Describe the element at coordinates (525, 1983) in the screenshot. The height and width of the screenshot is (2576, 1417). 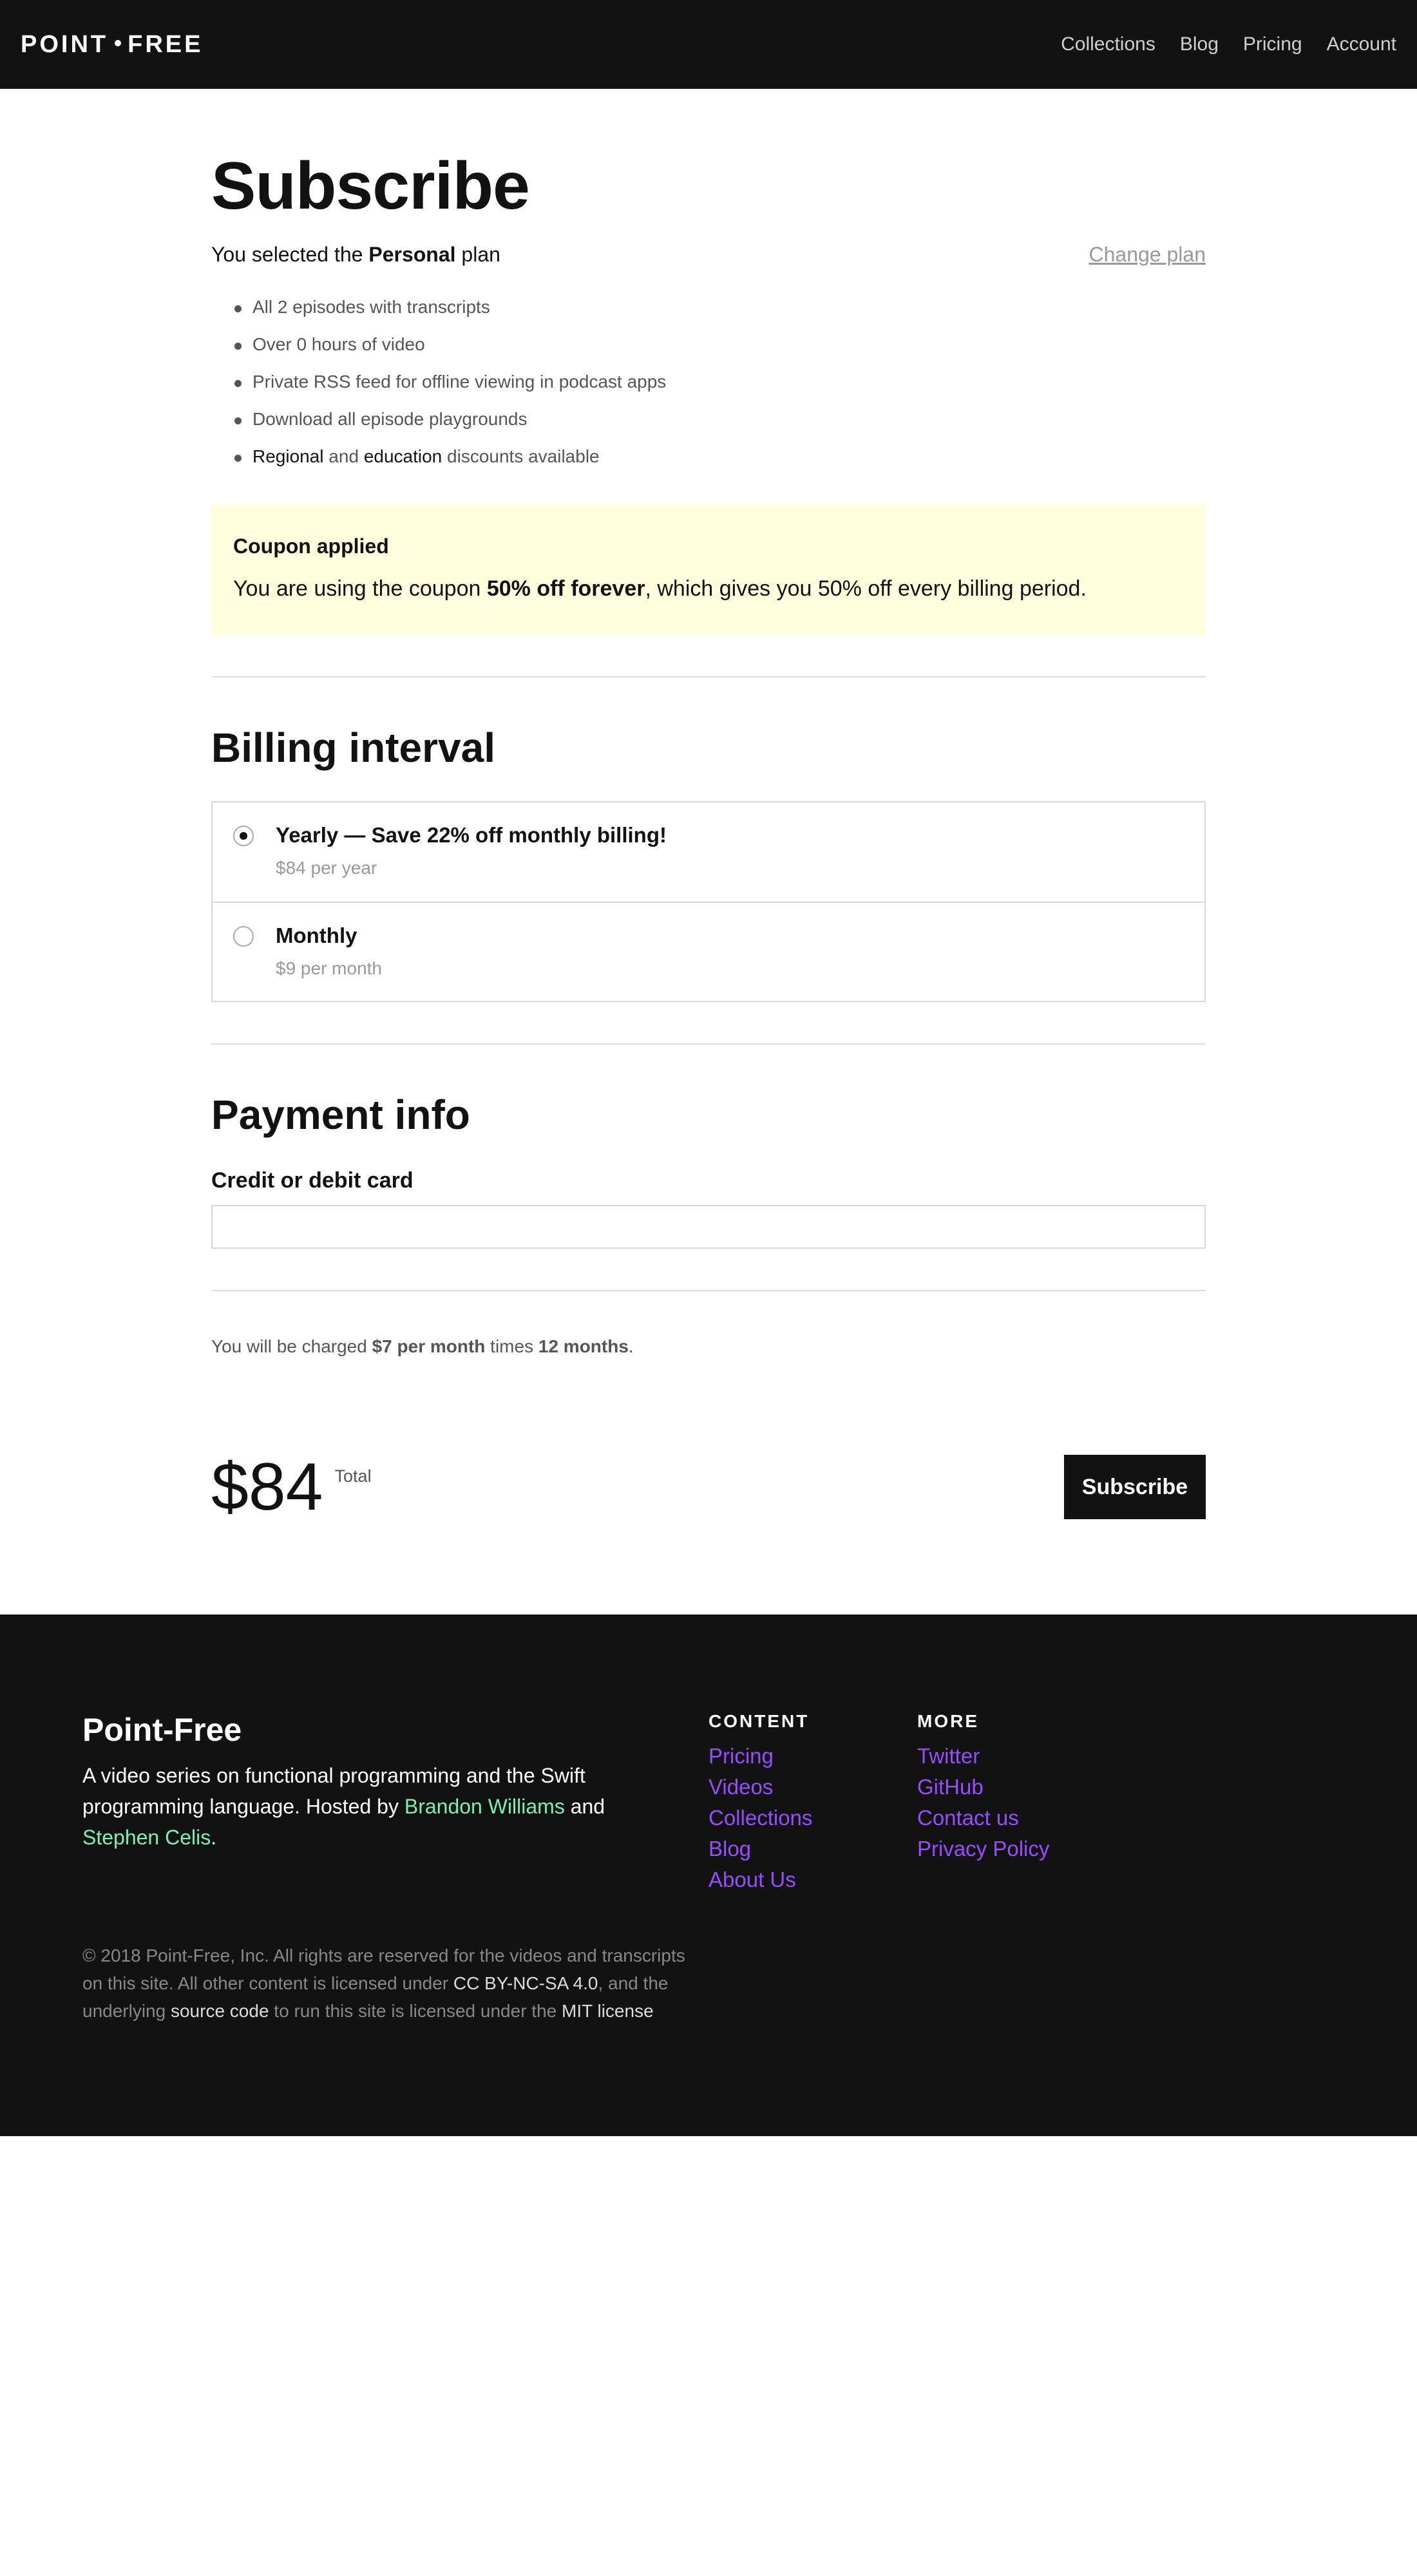
I see `cc-license-link: CC BY-NC-SA 4.0` at that location.